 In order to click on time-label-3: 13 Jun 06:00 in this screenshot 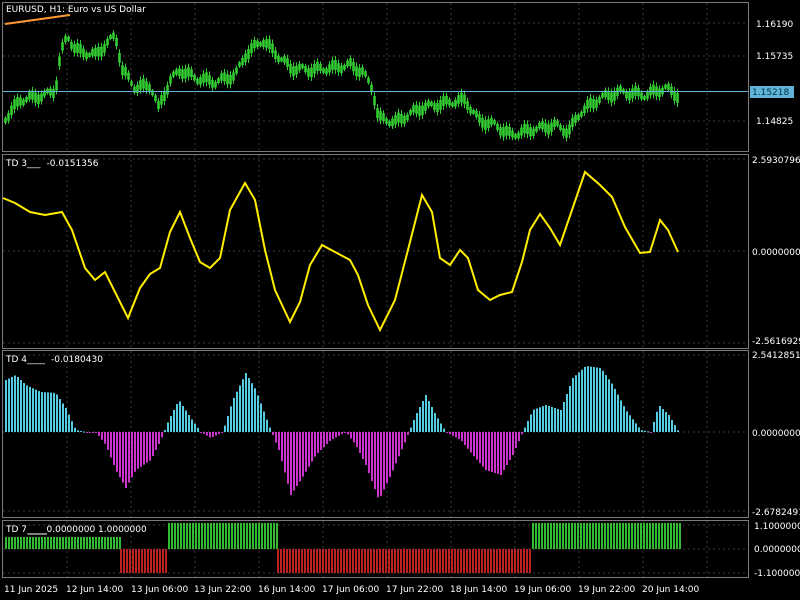, I will do `click(159, 590)`.